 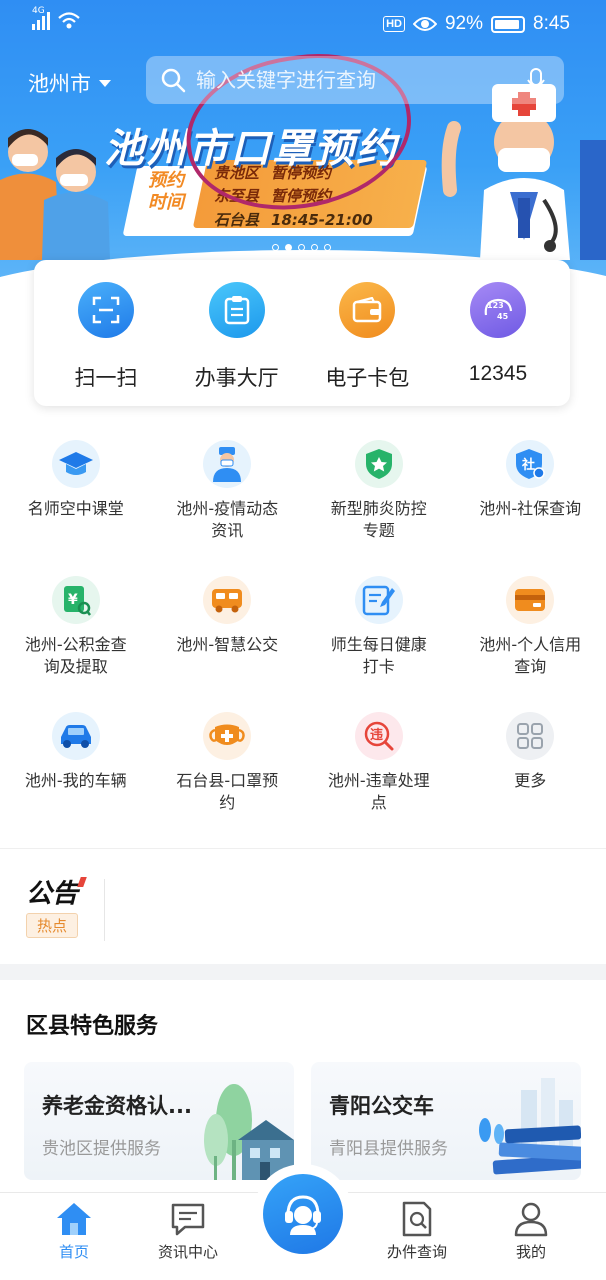 I want to click on nav-mine: 我的, so click(x=531, y=1231).